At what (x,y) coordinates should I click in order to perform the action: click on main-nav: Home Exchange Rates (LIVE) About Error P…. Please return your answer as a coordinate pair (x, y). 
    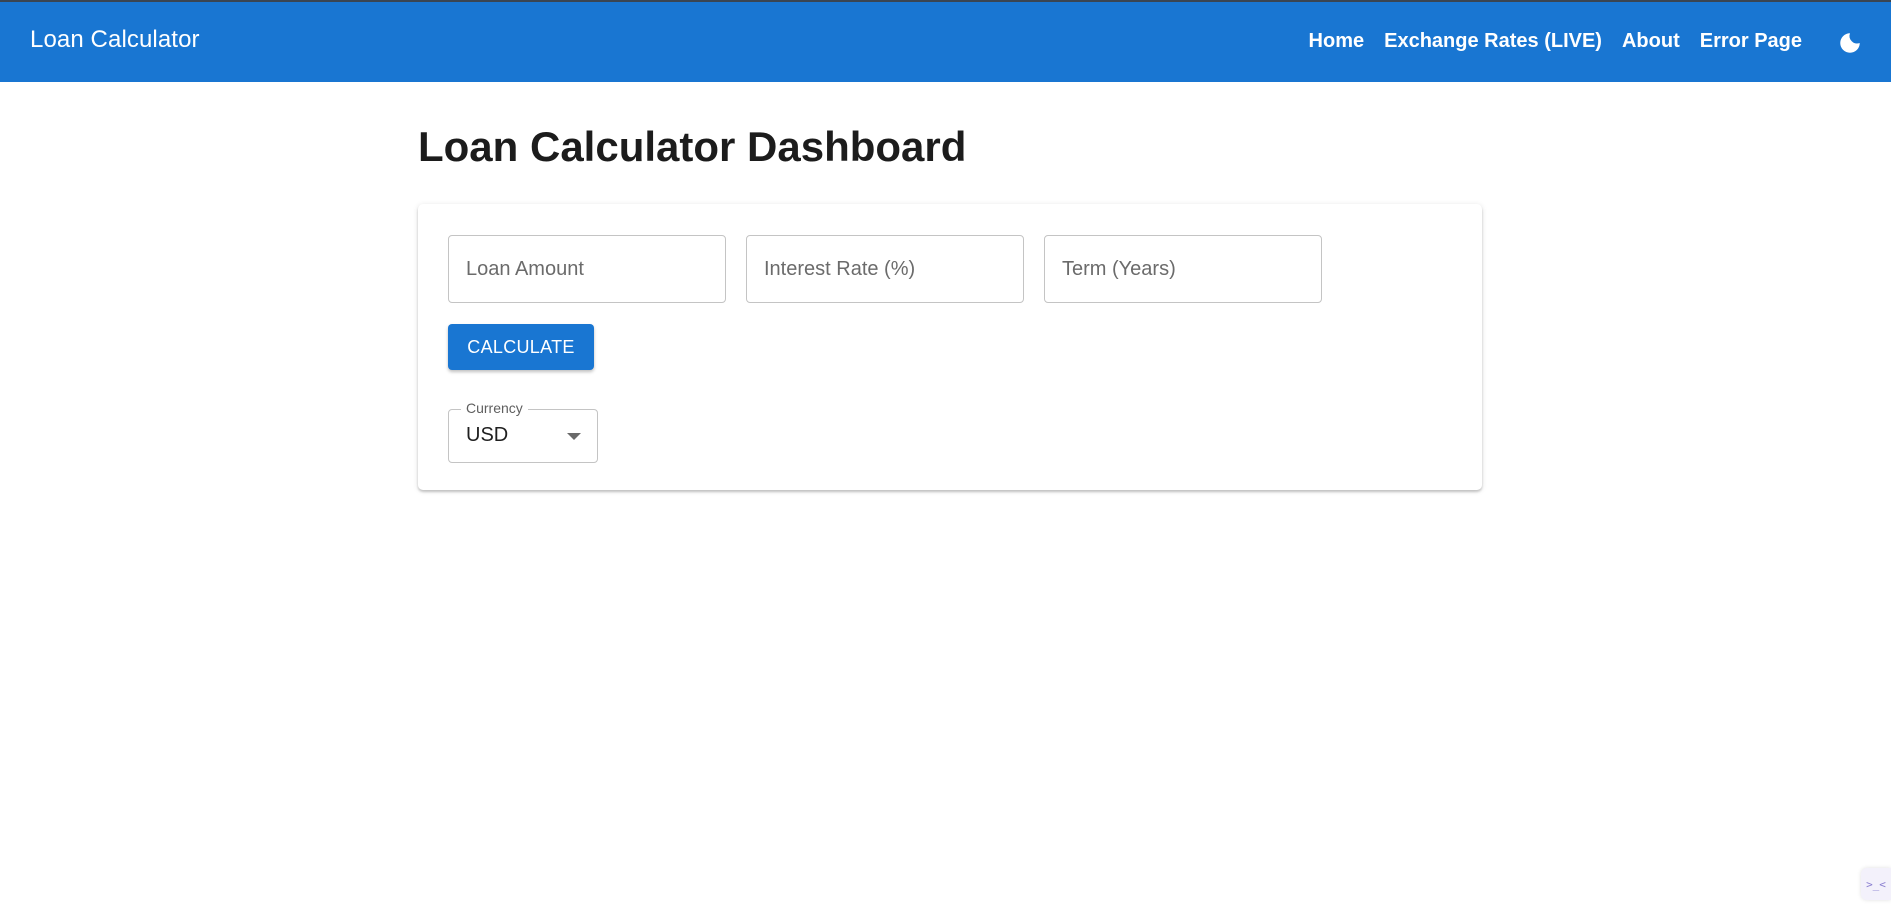
    Looking at the image, I should click on (1555, 41).